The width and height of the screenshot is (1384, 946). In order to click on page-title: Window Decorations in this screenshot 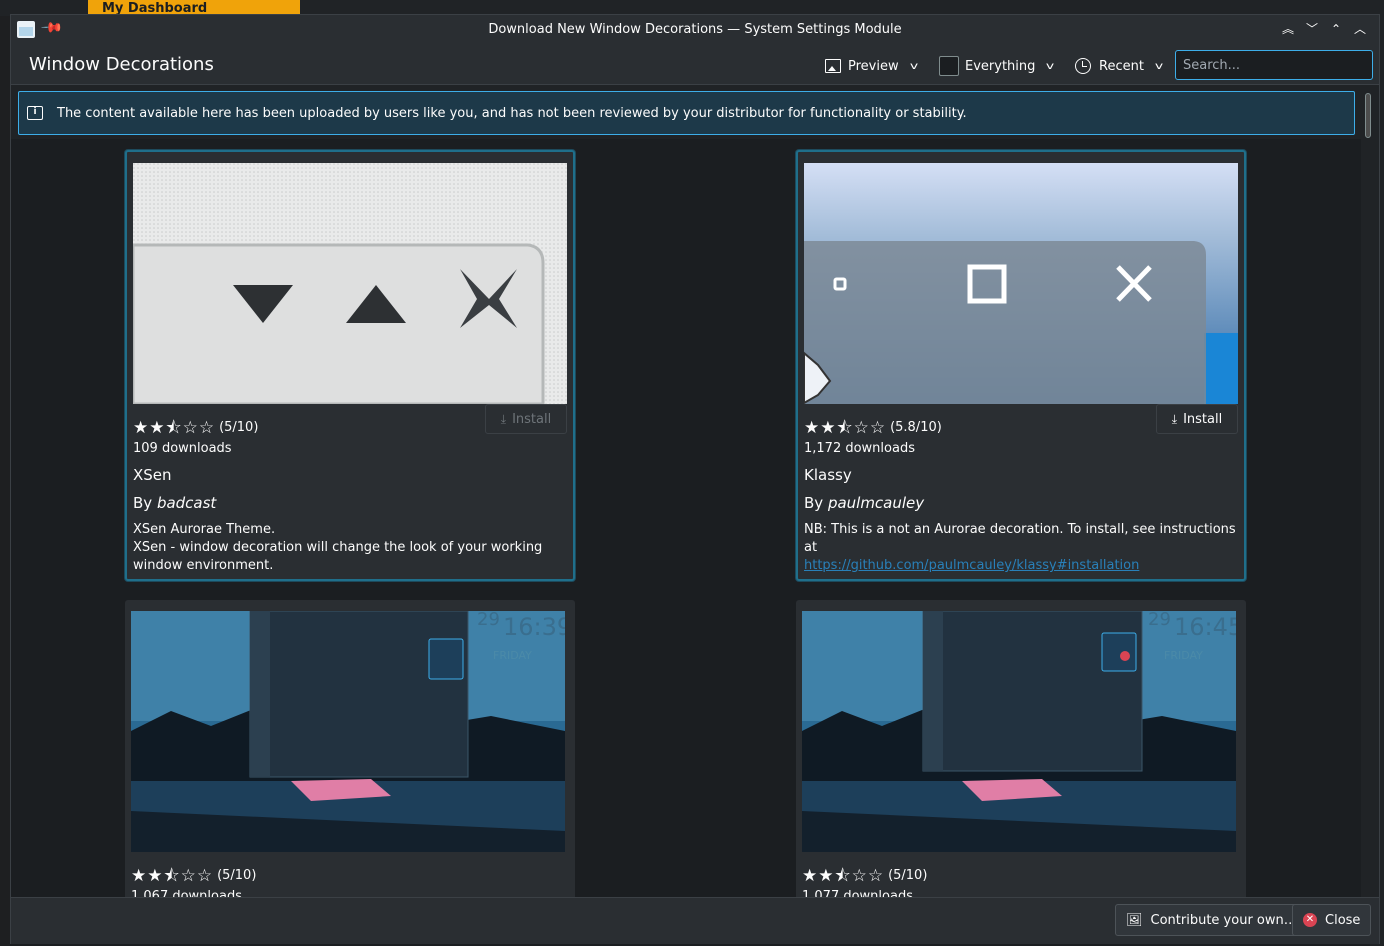, I will do `click(121, 64)`.